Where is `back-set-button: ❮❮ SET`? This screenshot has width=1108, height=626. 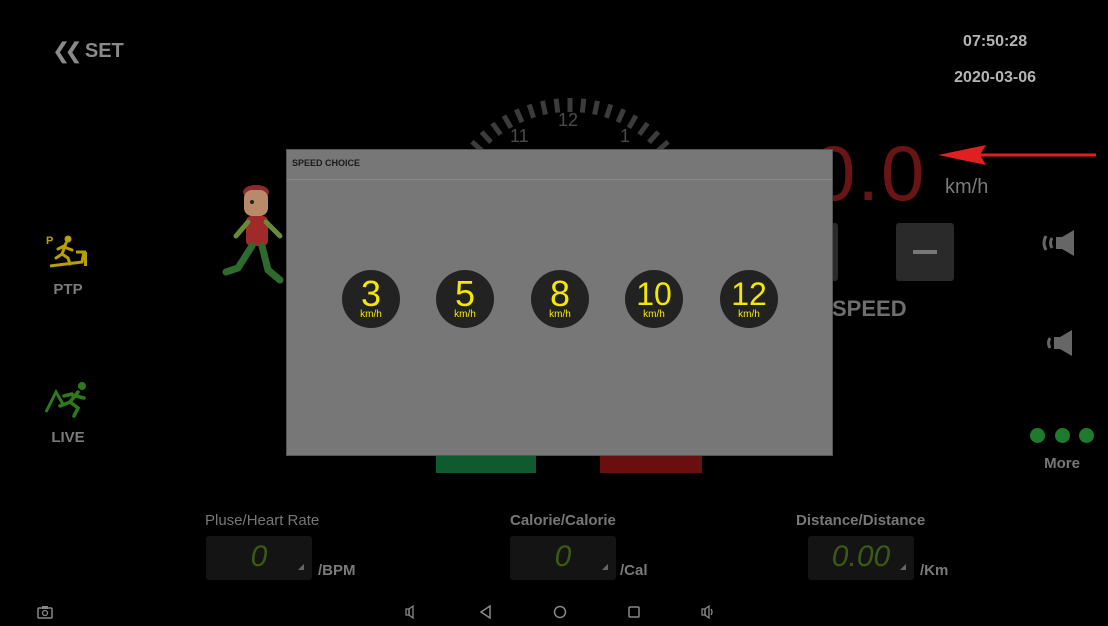
back-set-button: ❮❮ SET is located at coordinates (88, 51).